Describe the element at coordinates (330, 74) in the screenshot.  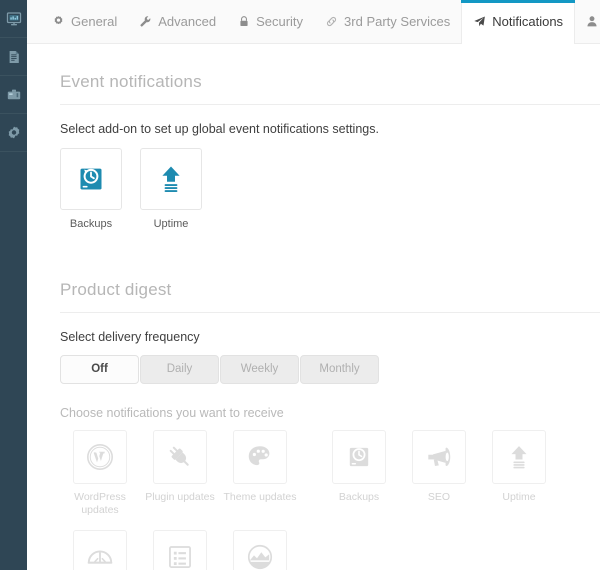
I see `event-notifications-heading: Event notifications` at that location.